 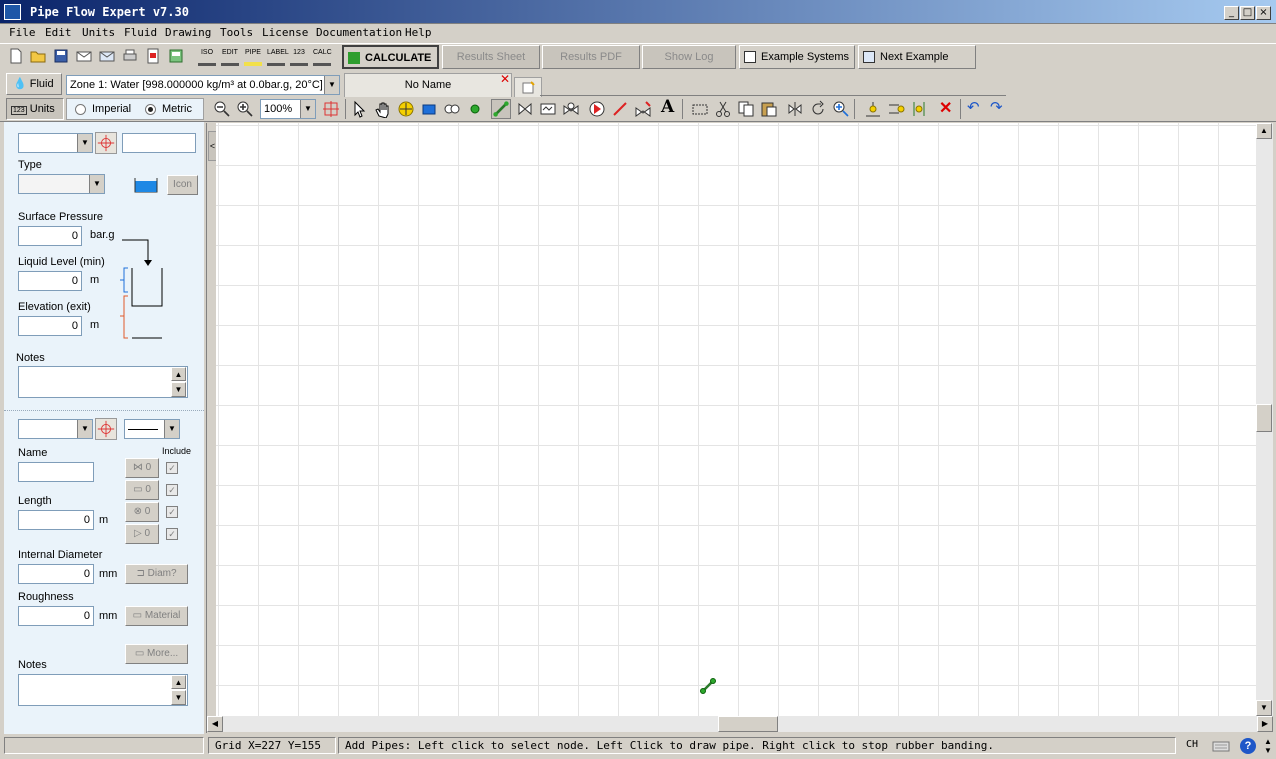 I want to click on zoom-in-icon, so click(x=245, y=109).